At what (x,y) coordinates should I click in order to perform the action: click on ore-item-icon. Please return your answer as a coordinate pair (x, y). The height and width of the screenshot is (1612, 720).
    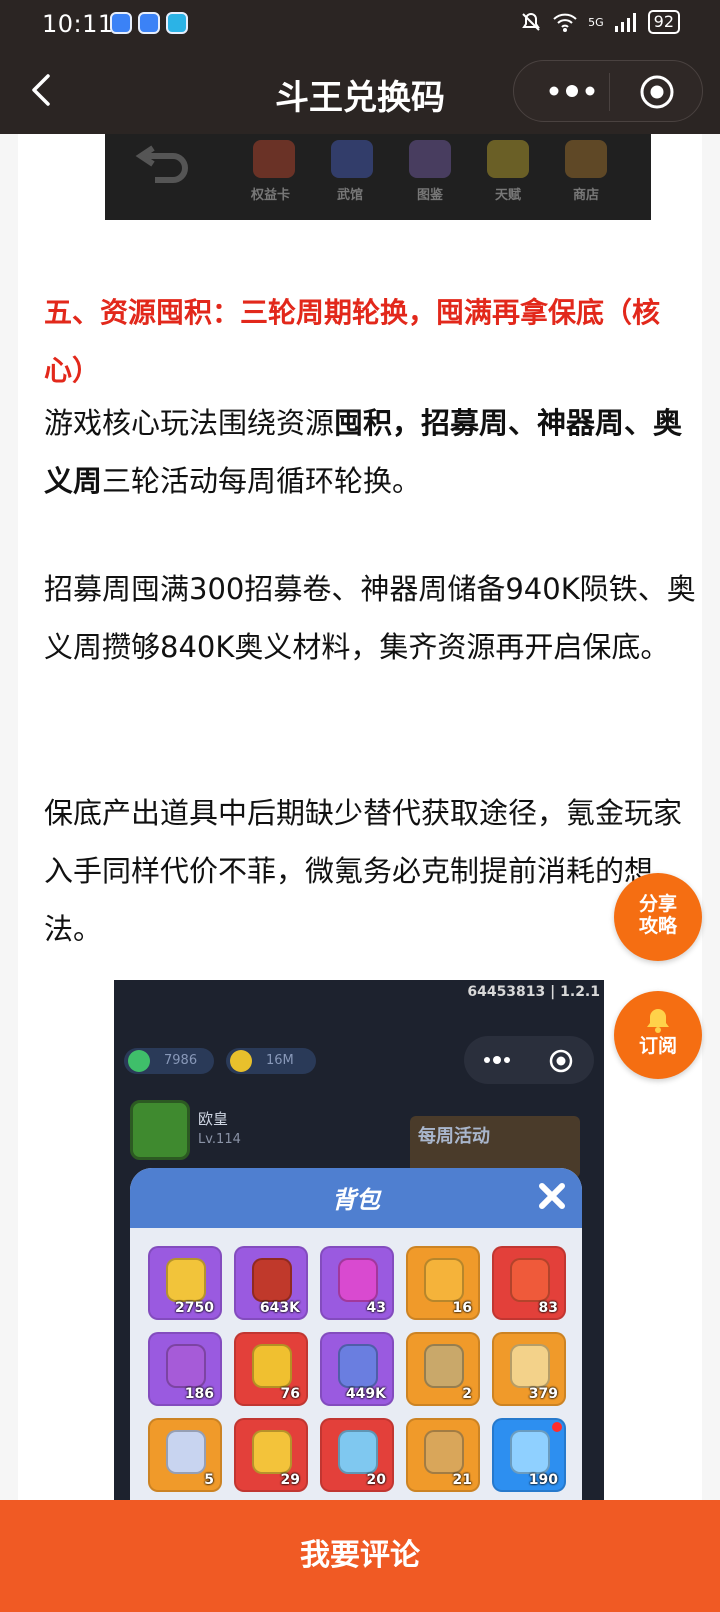
    Looking at the image, I should click on (272, 1280).